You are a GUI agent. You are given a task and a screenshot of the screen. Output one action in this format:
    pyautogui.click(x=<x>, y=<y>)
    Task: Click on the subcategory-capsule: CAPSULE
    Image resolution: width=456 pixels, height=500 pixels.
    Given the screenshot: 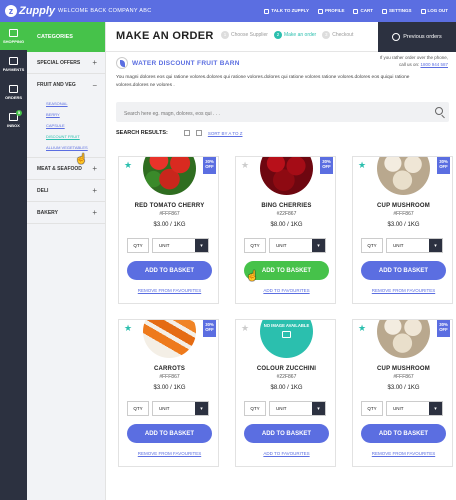 What is the action you would take?
    pyautogui.click(x=75, y=125)
    